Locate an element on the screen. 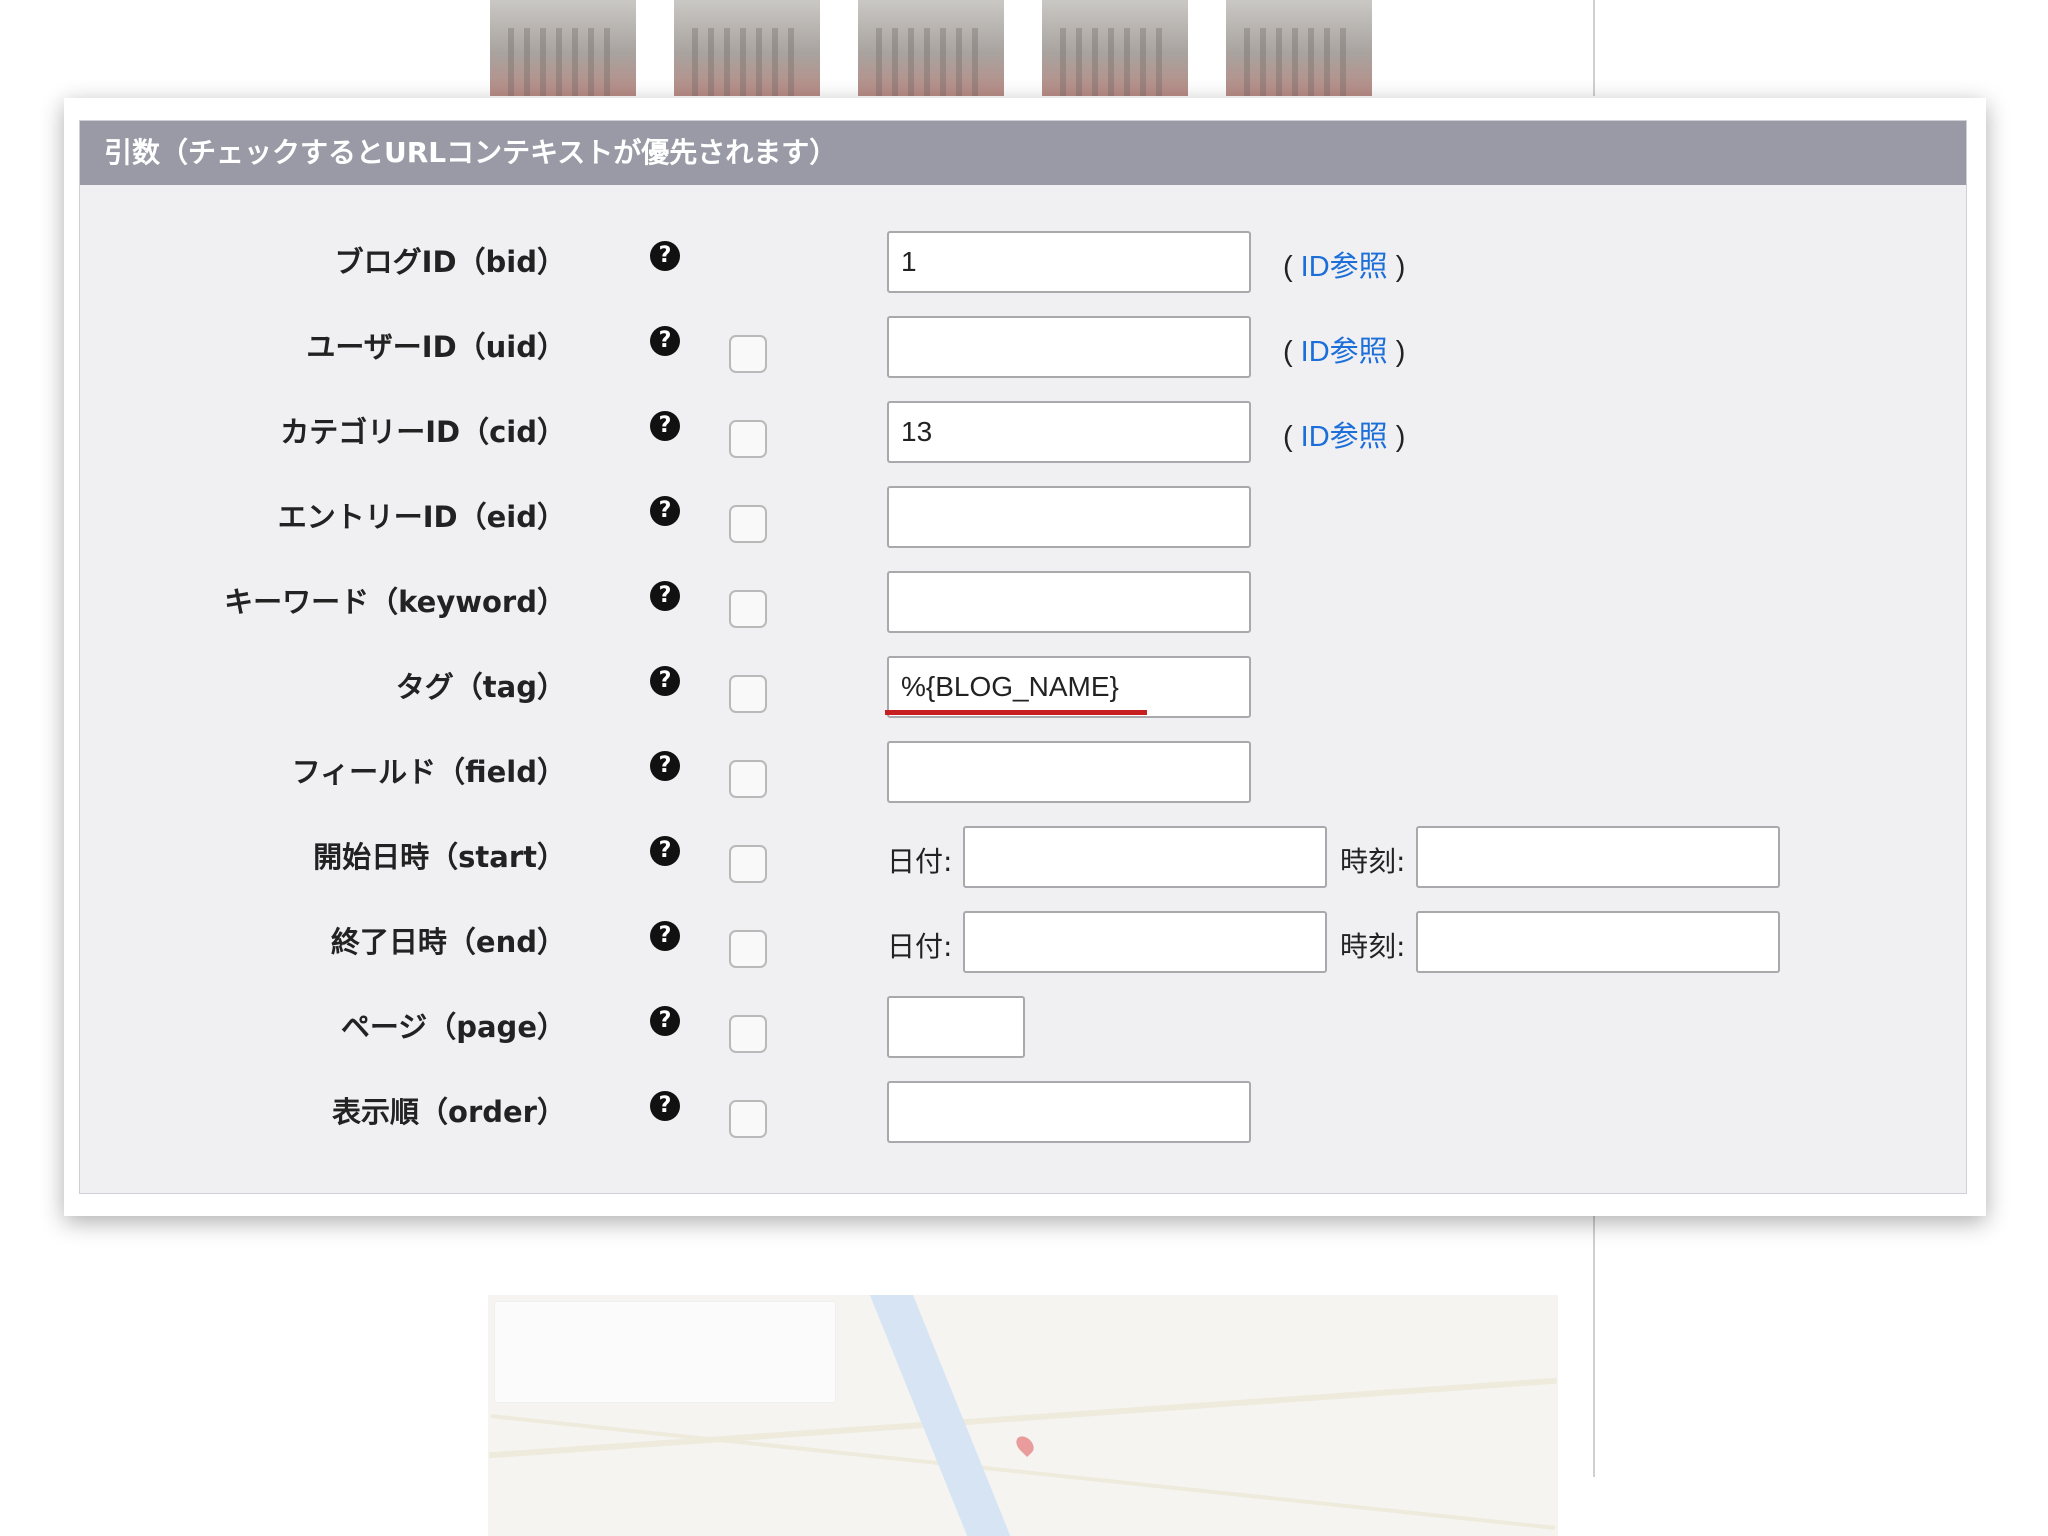  row-eid: エントリーID（eid） ? is located at coordinates (1023, 519).